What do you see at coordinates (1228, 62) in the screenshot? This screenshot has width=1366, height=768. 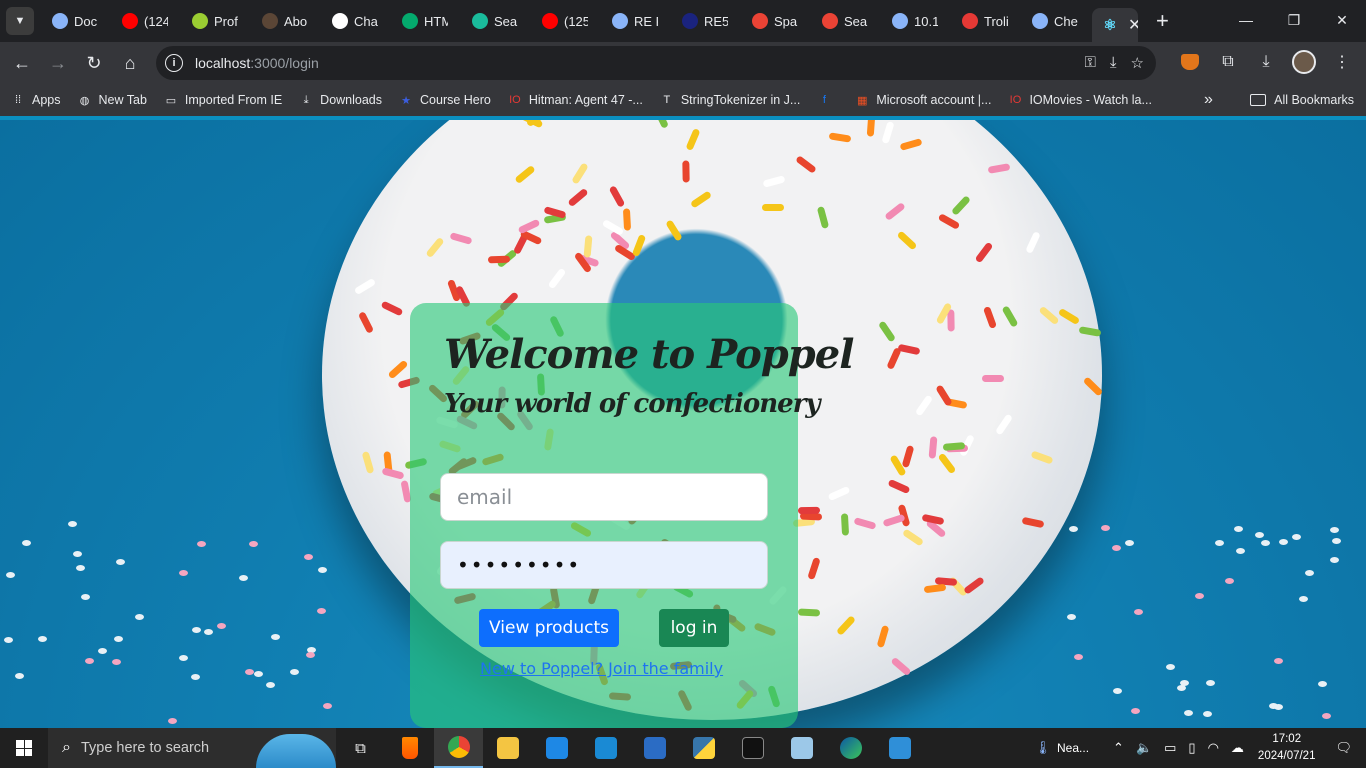 I see `extensions-puzzle-icon: ⧉` at bounding box center [1228, 62].